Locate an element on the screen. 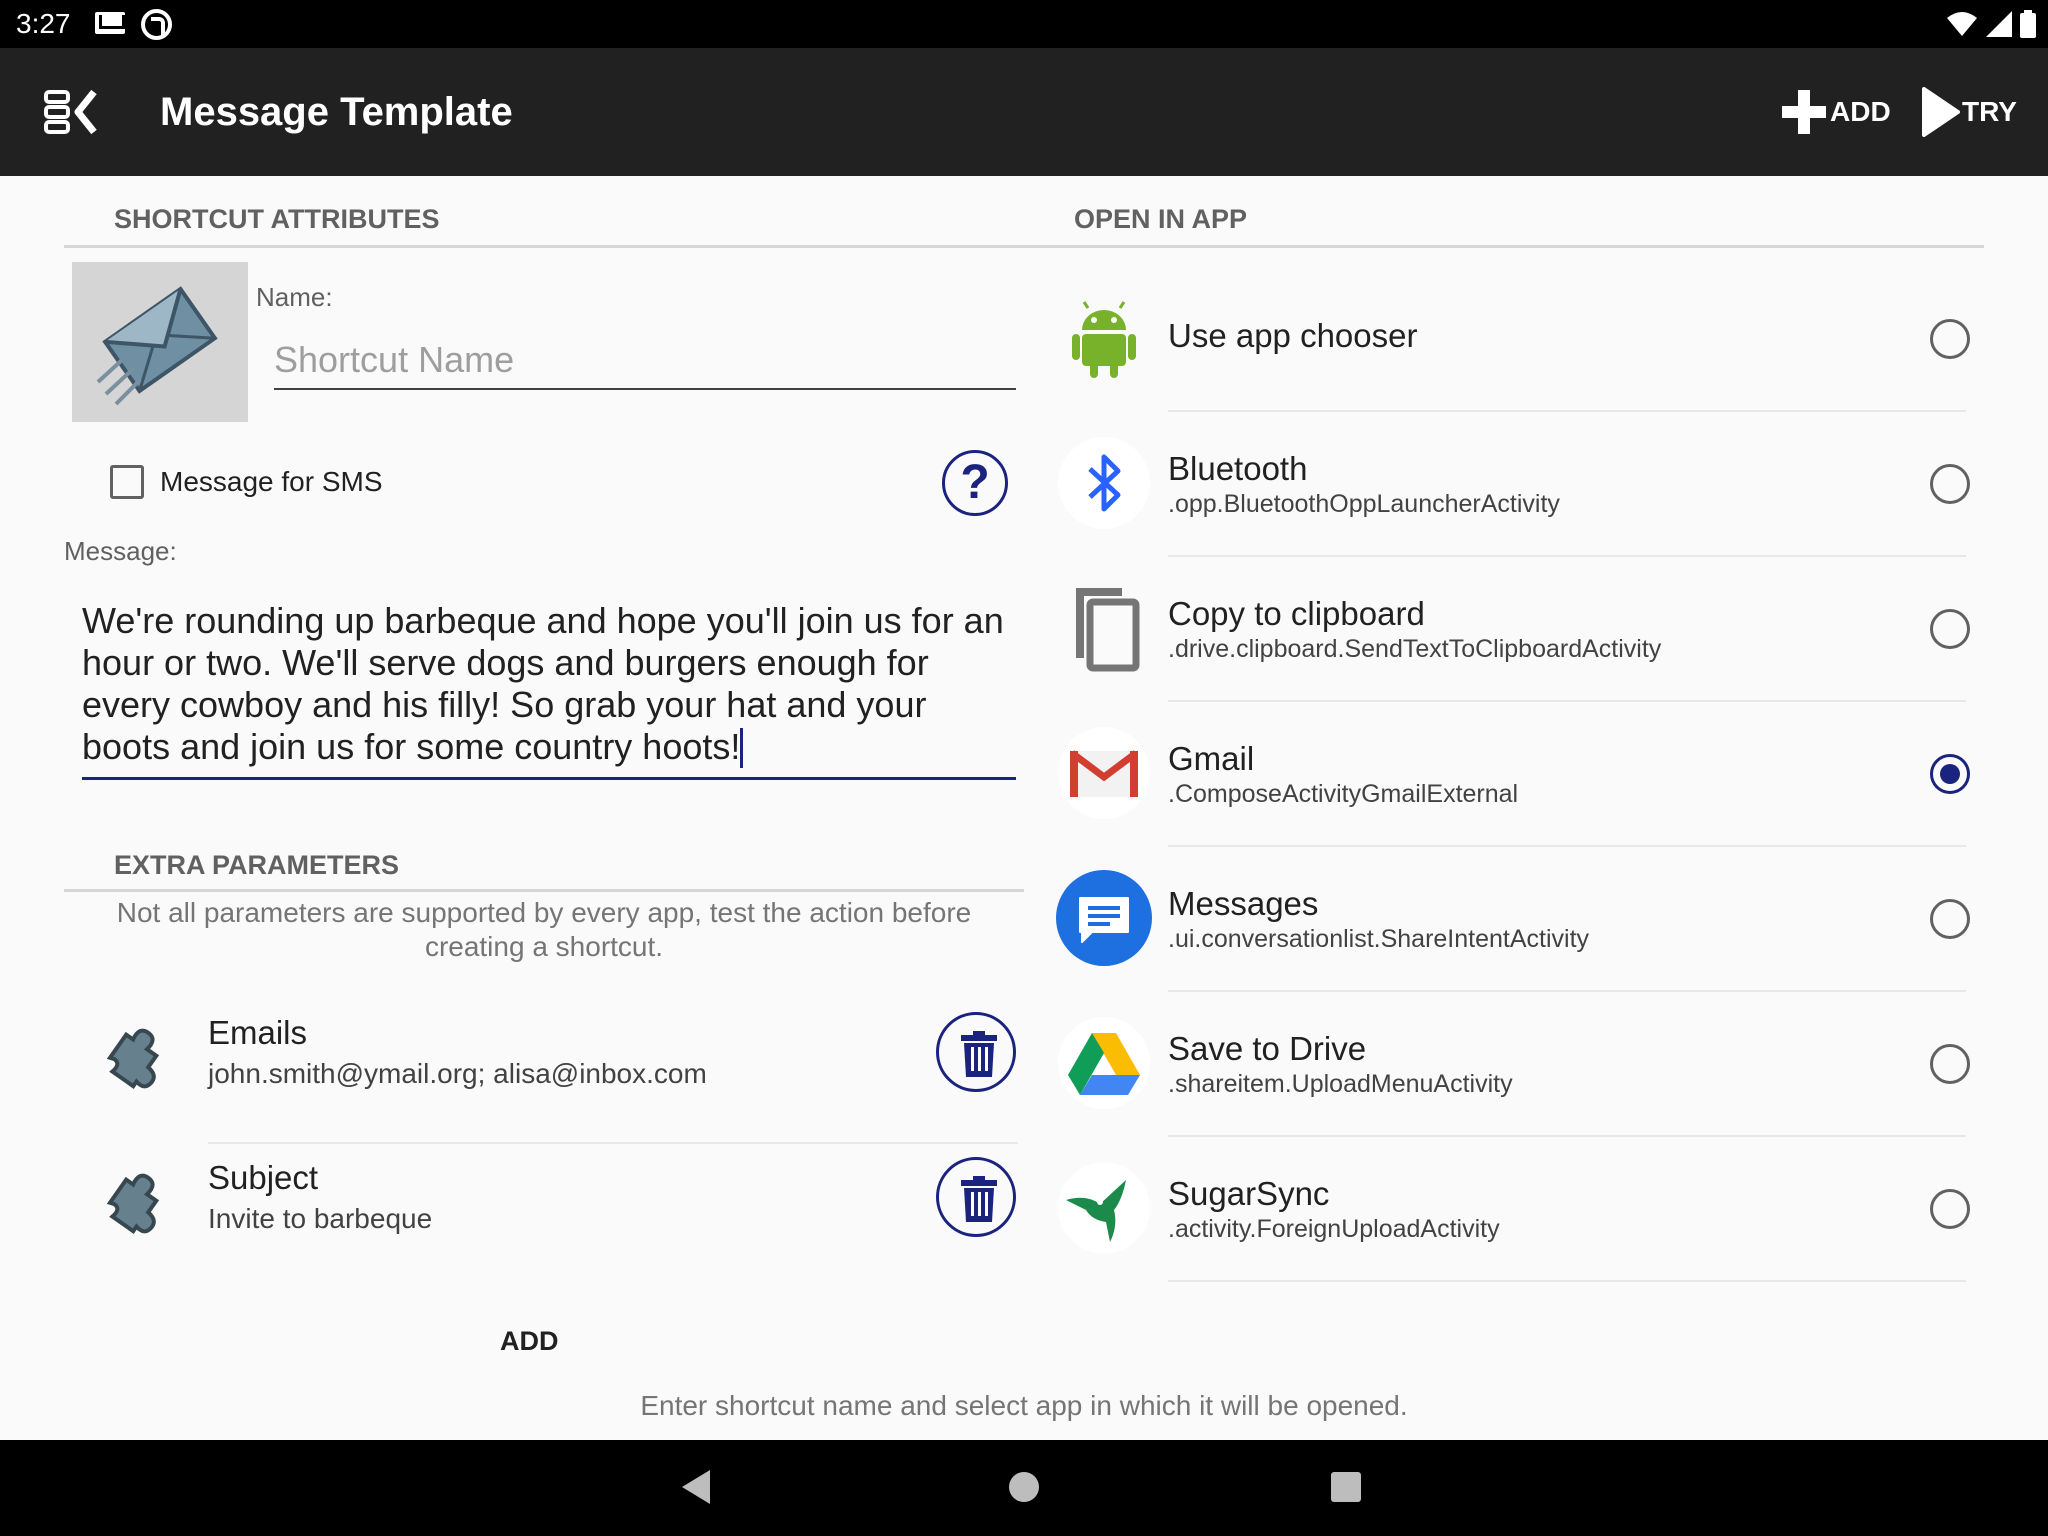 The image size is (2048, 1536). envelope-icon is located at coordinates (157, 346).